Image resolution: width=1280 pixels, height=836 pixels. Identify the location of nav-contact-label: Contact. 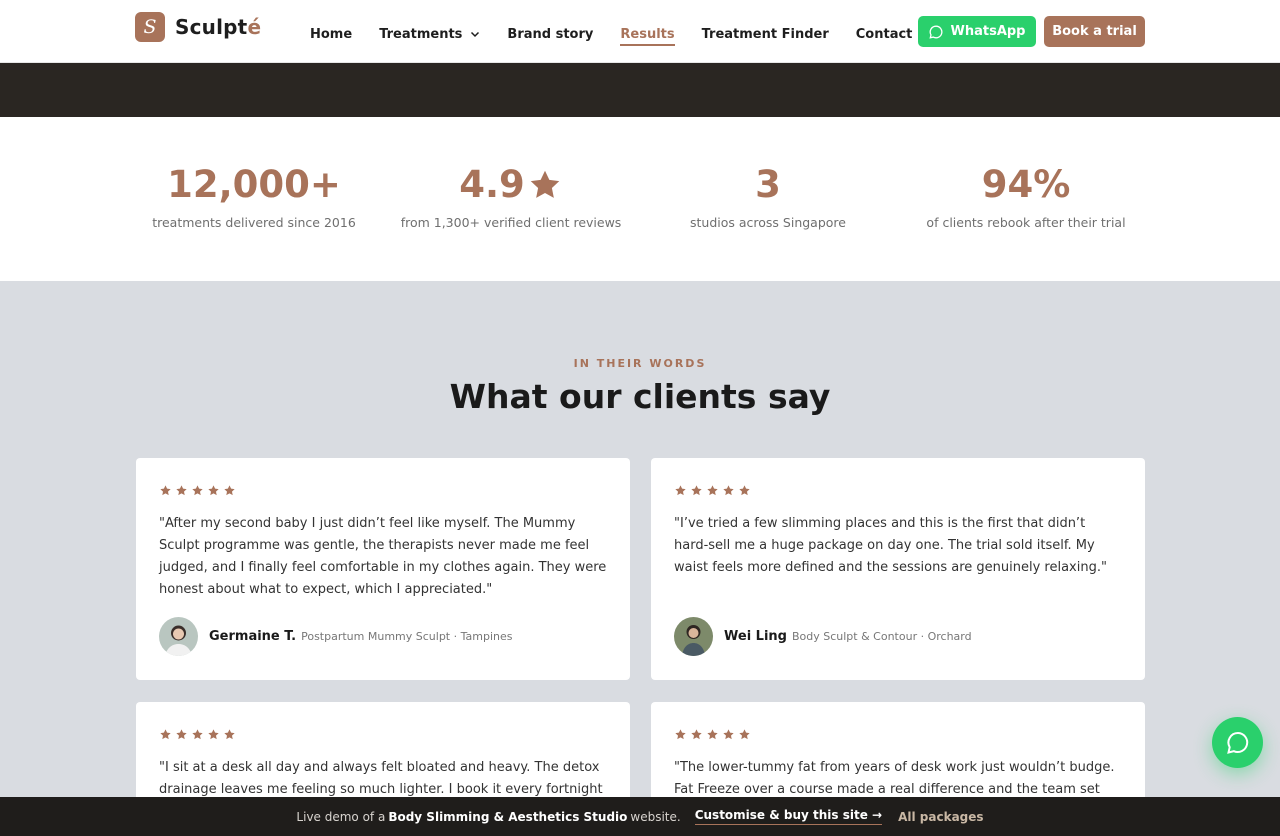
(884, 34).